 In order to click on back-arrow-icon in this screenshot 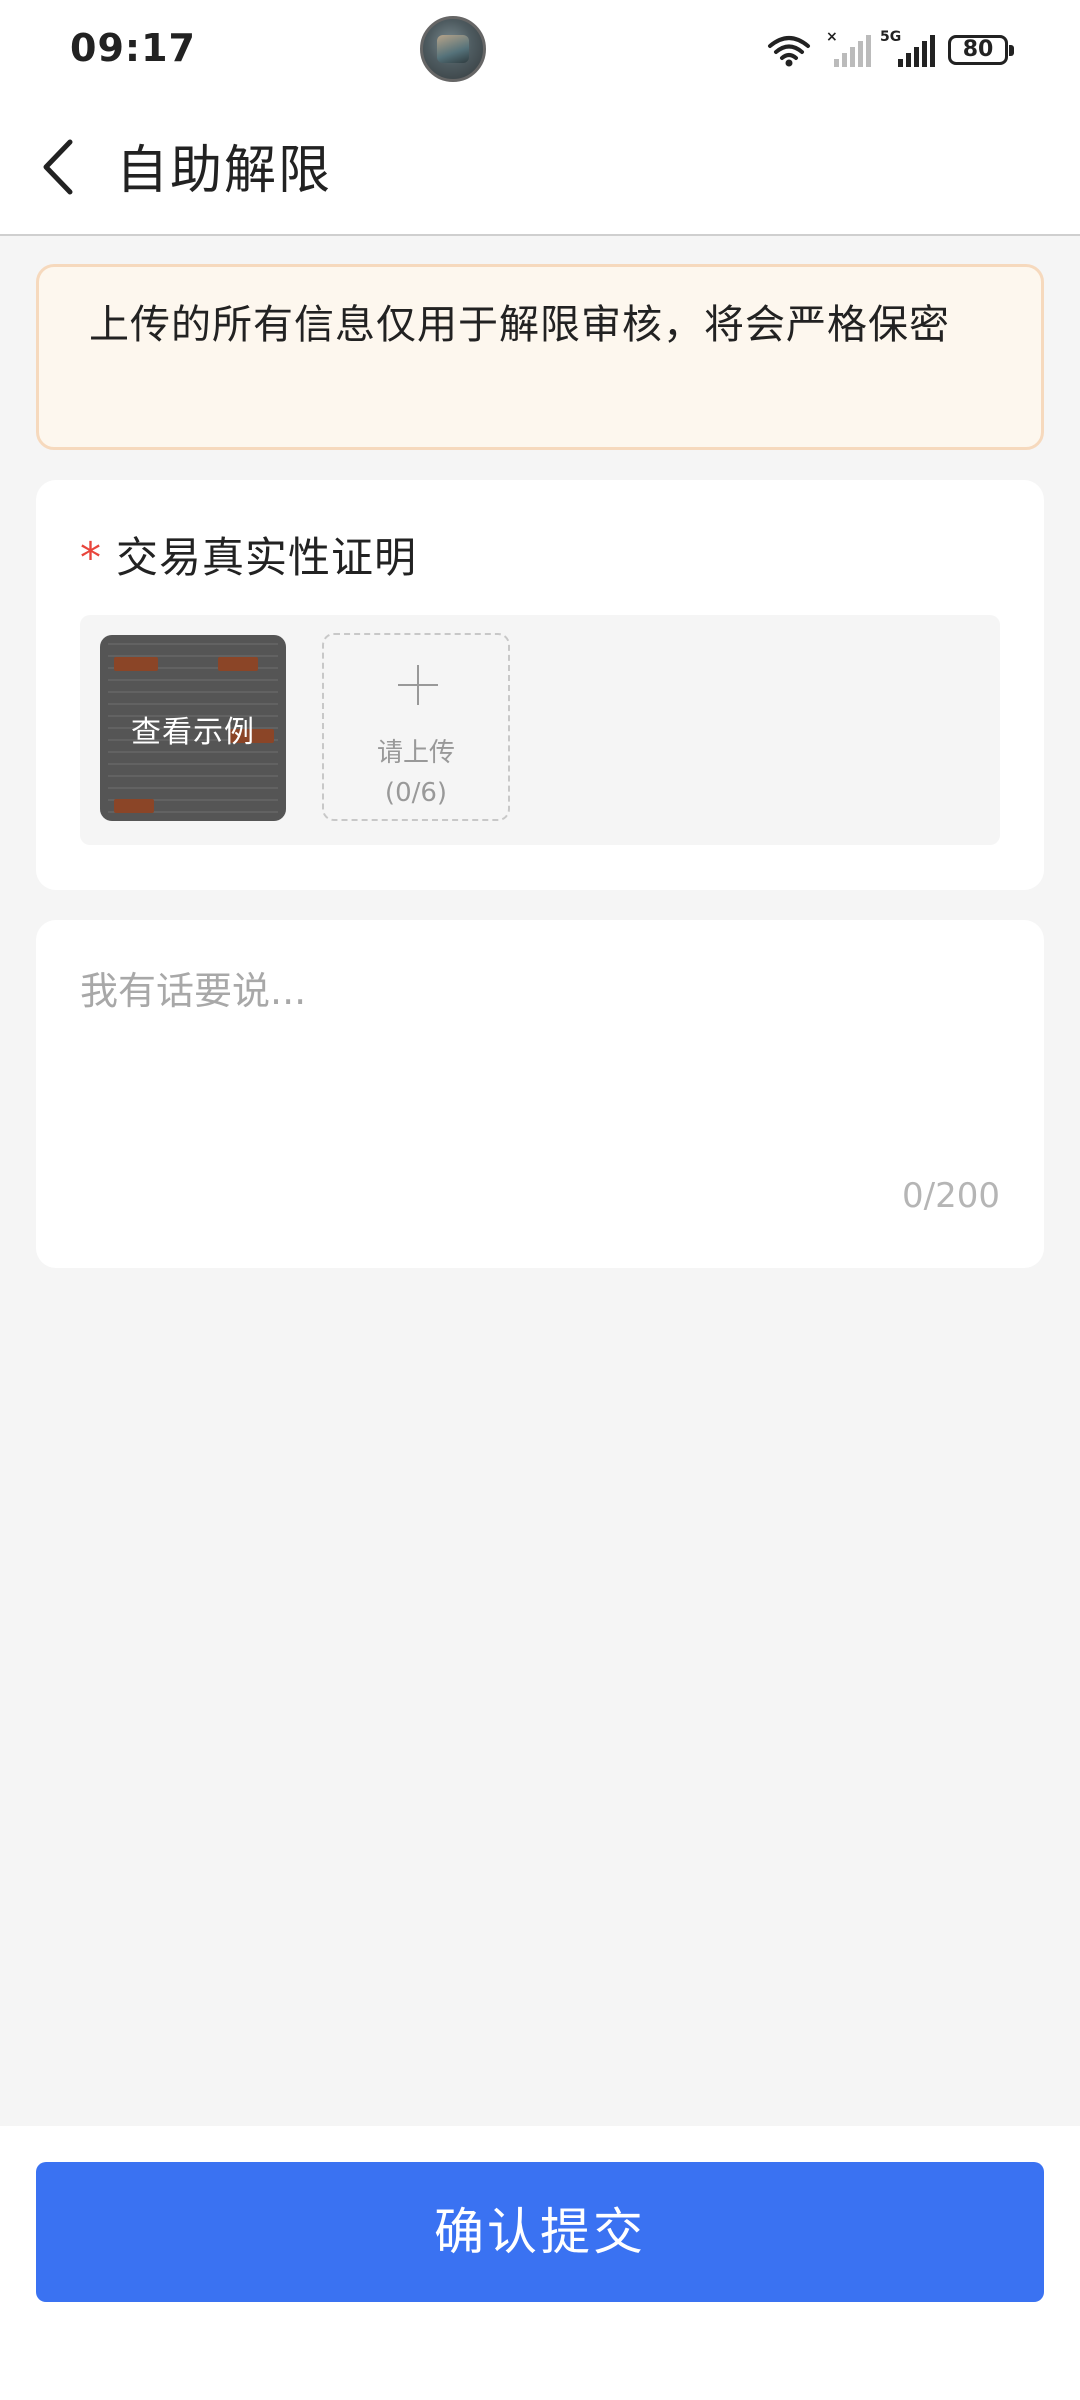, I will do `click(68, 167)`.